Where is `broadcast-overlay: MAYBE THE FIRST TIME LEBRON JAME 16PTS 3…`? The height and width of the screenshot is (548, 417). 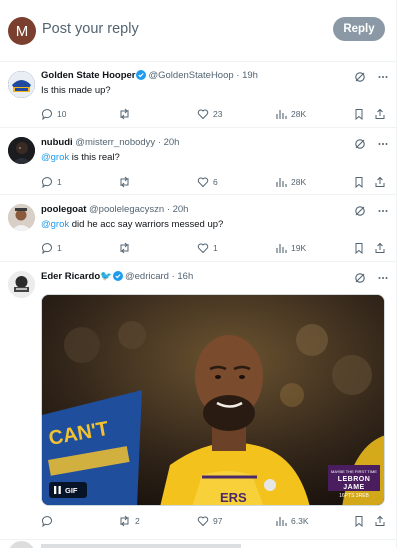
broadcast-overlay: MAYBE THE FIRST TIME LEBRON JAME 16PTS 3… is located at coordinates (354, 482).